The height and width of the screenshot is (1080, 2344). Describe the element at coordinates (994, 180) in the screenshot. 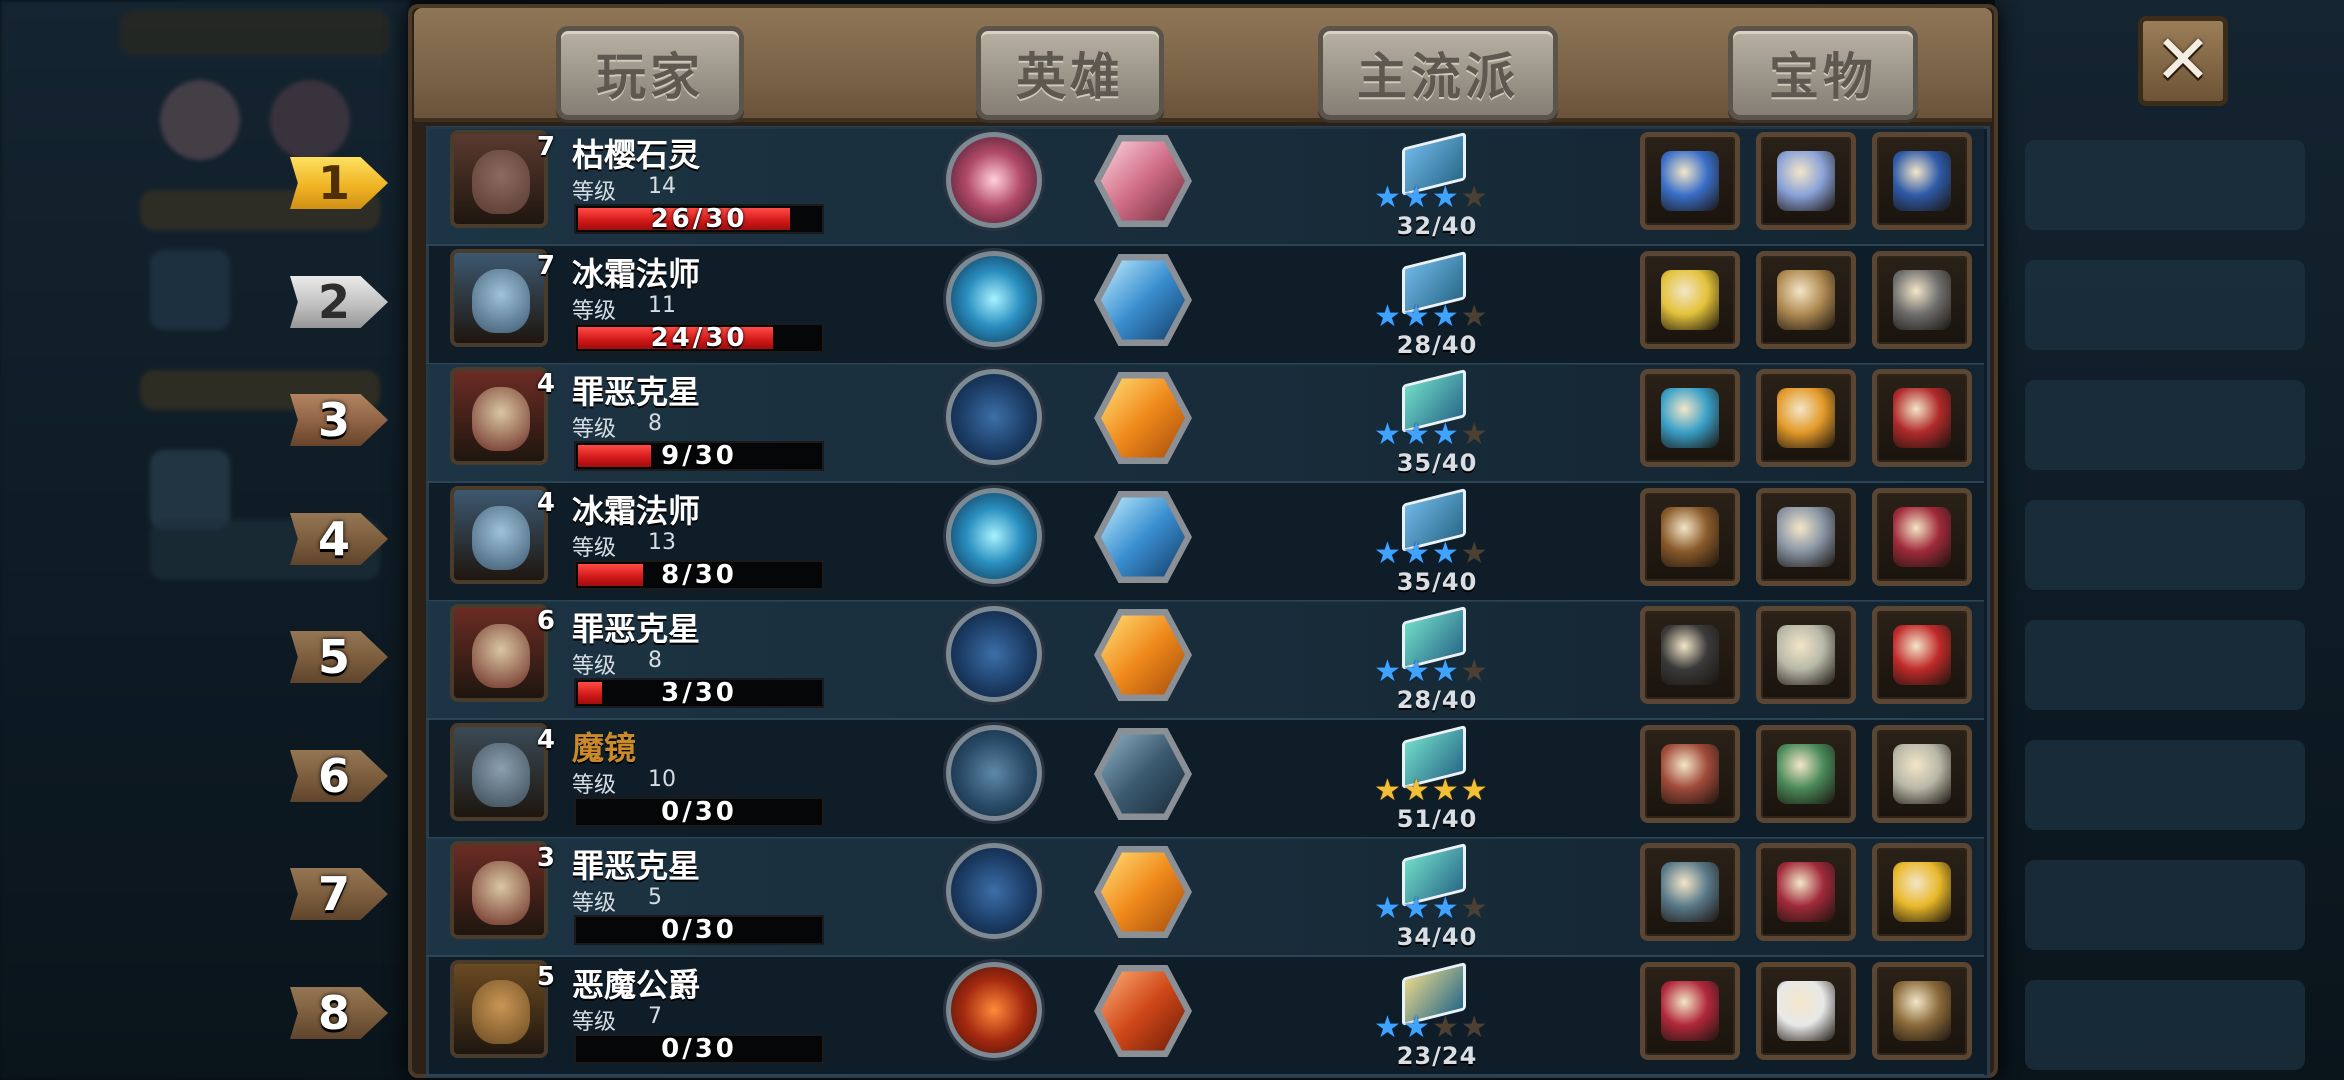

I see `skull-orb-icon` at that location.